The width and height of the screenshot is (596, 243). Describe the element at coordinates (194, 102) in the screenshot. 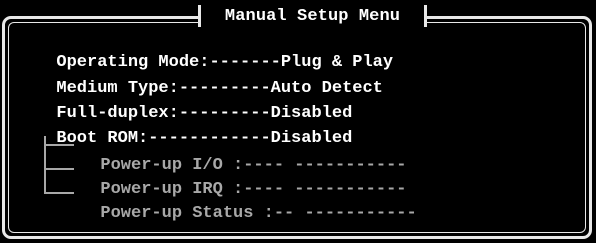

I see `setting-row-full-duplex: Full-duplex:---------Disabled` at that location.